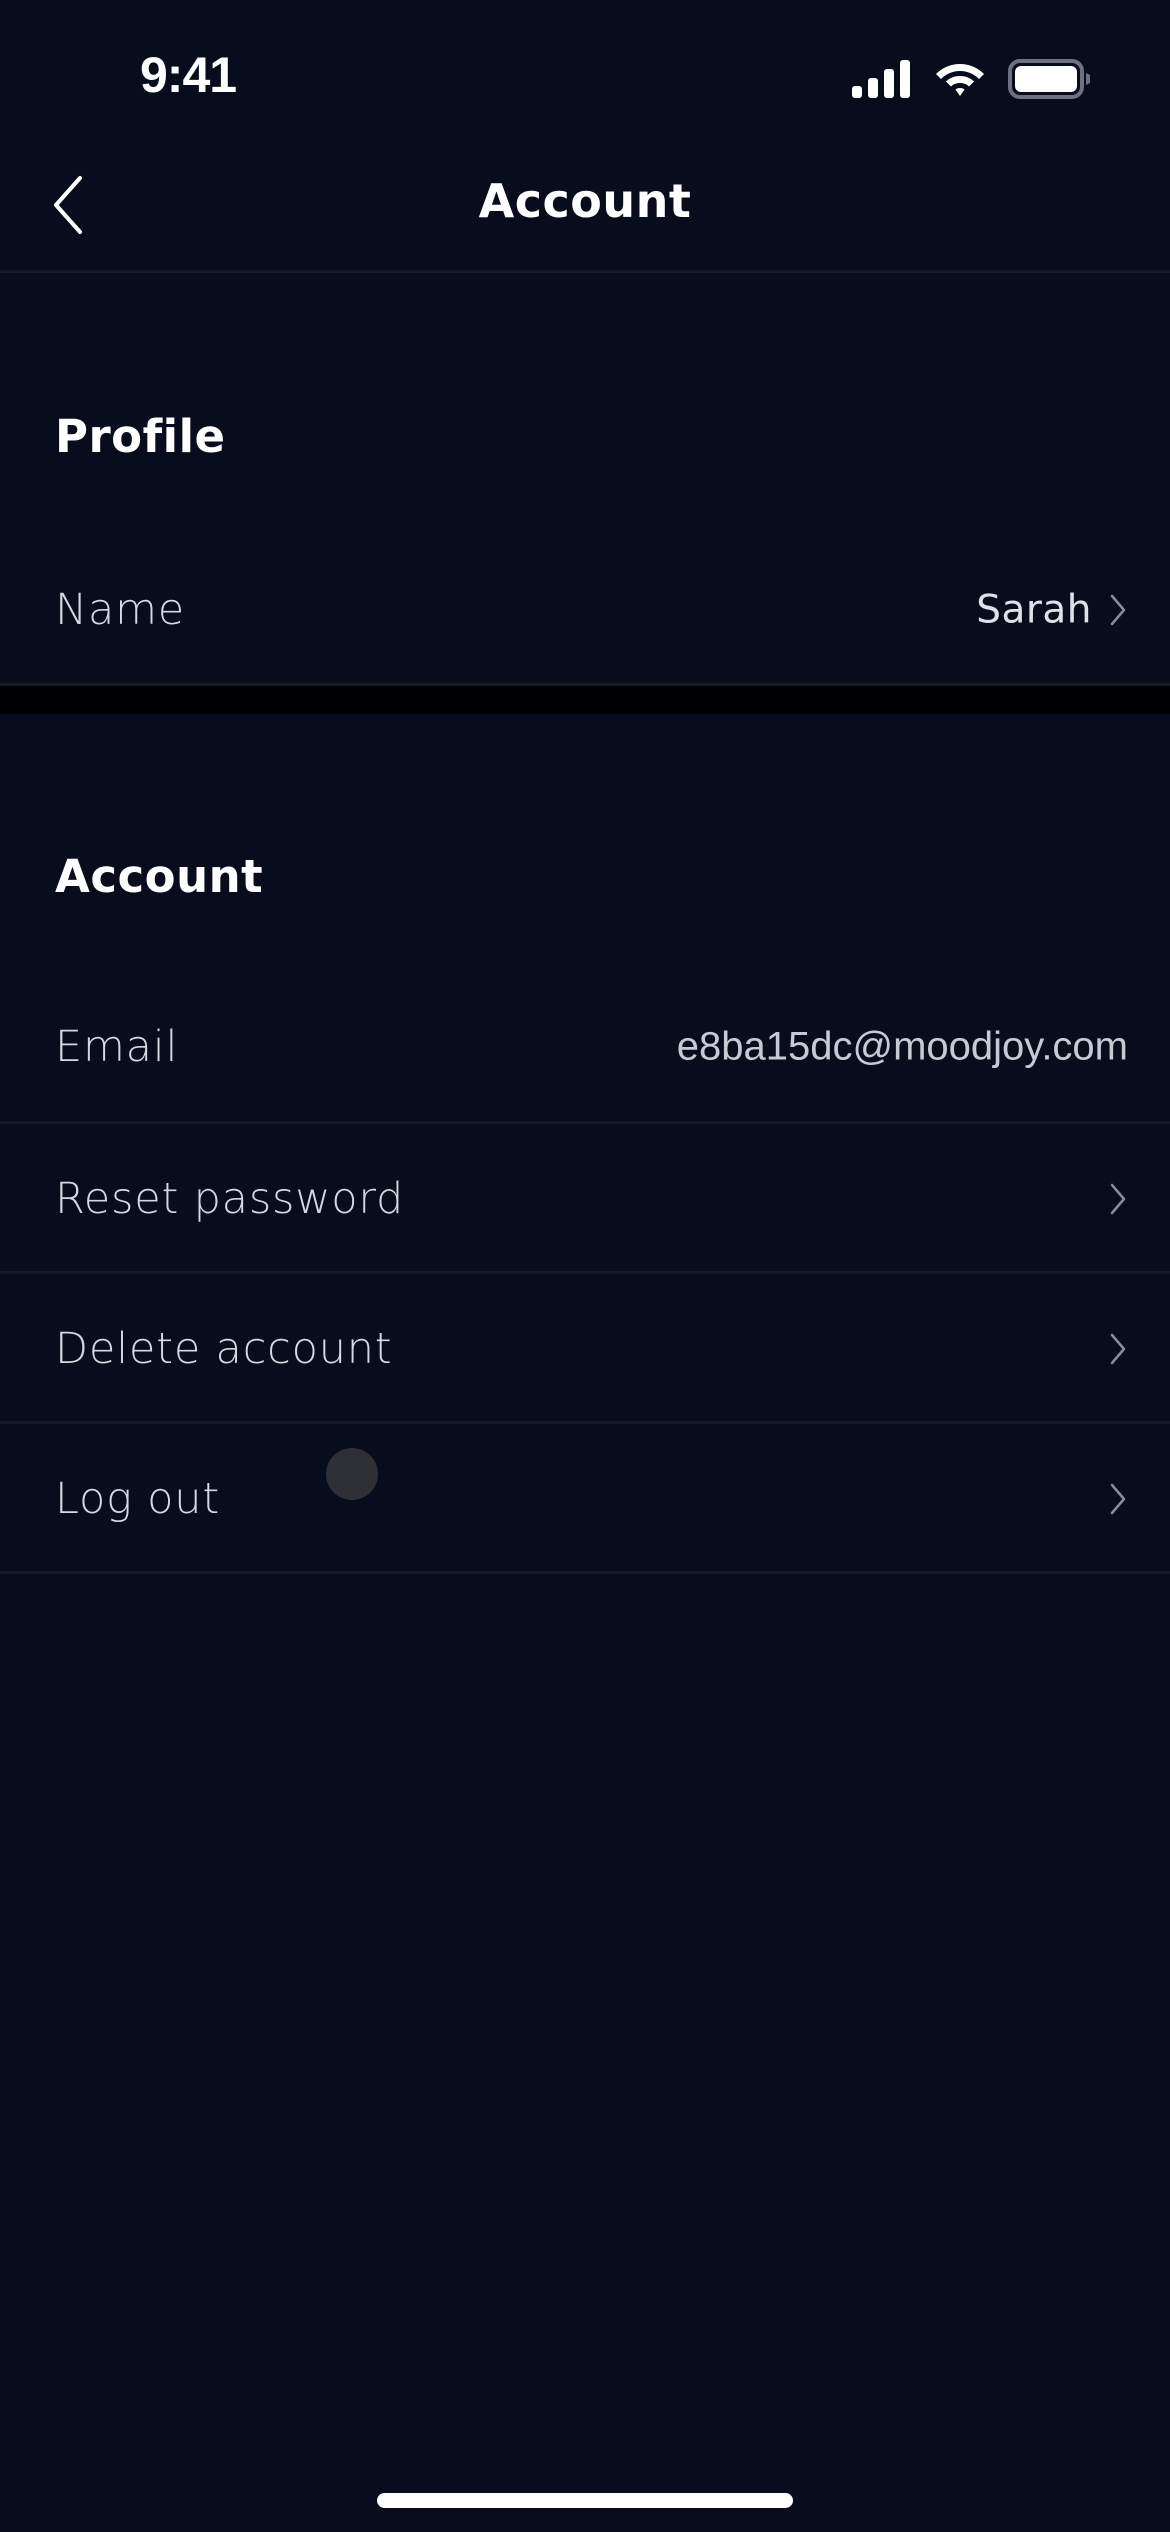 Image resolution: width=1170 pixels, height=2532 pixels. I want to click on row-name: Name Sarah, so click(585, 610).